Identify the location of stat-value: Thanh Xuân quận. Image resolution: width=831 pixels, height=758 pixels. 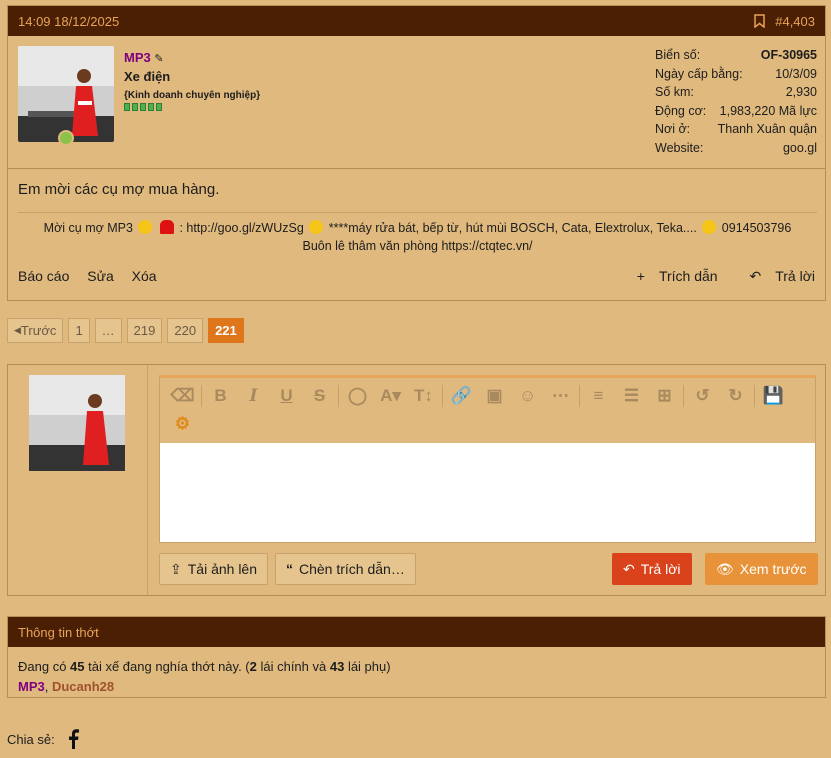
(767, 129).